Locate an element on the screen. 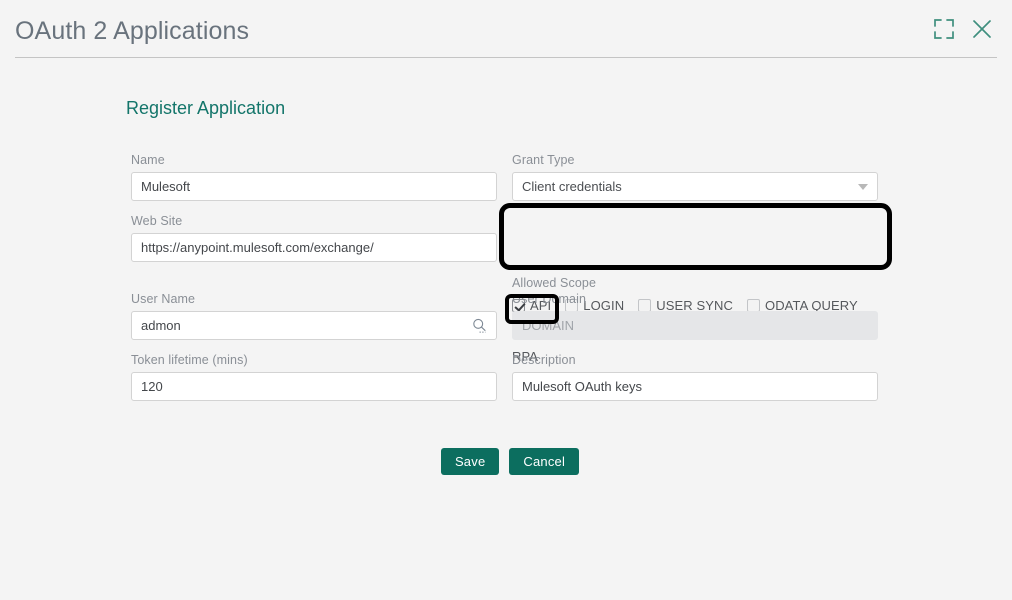  grant-type-value: Client credentials is located at coordinates (572, 186).